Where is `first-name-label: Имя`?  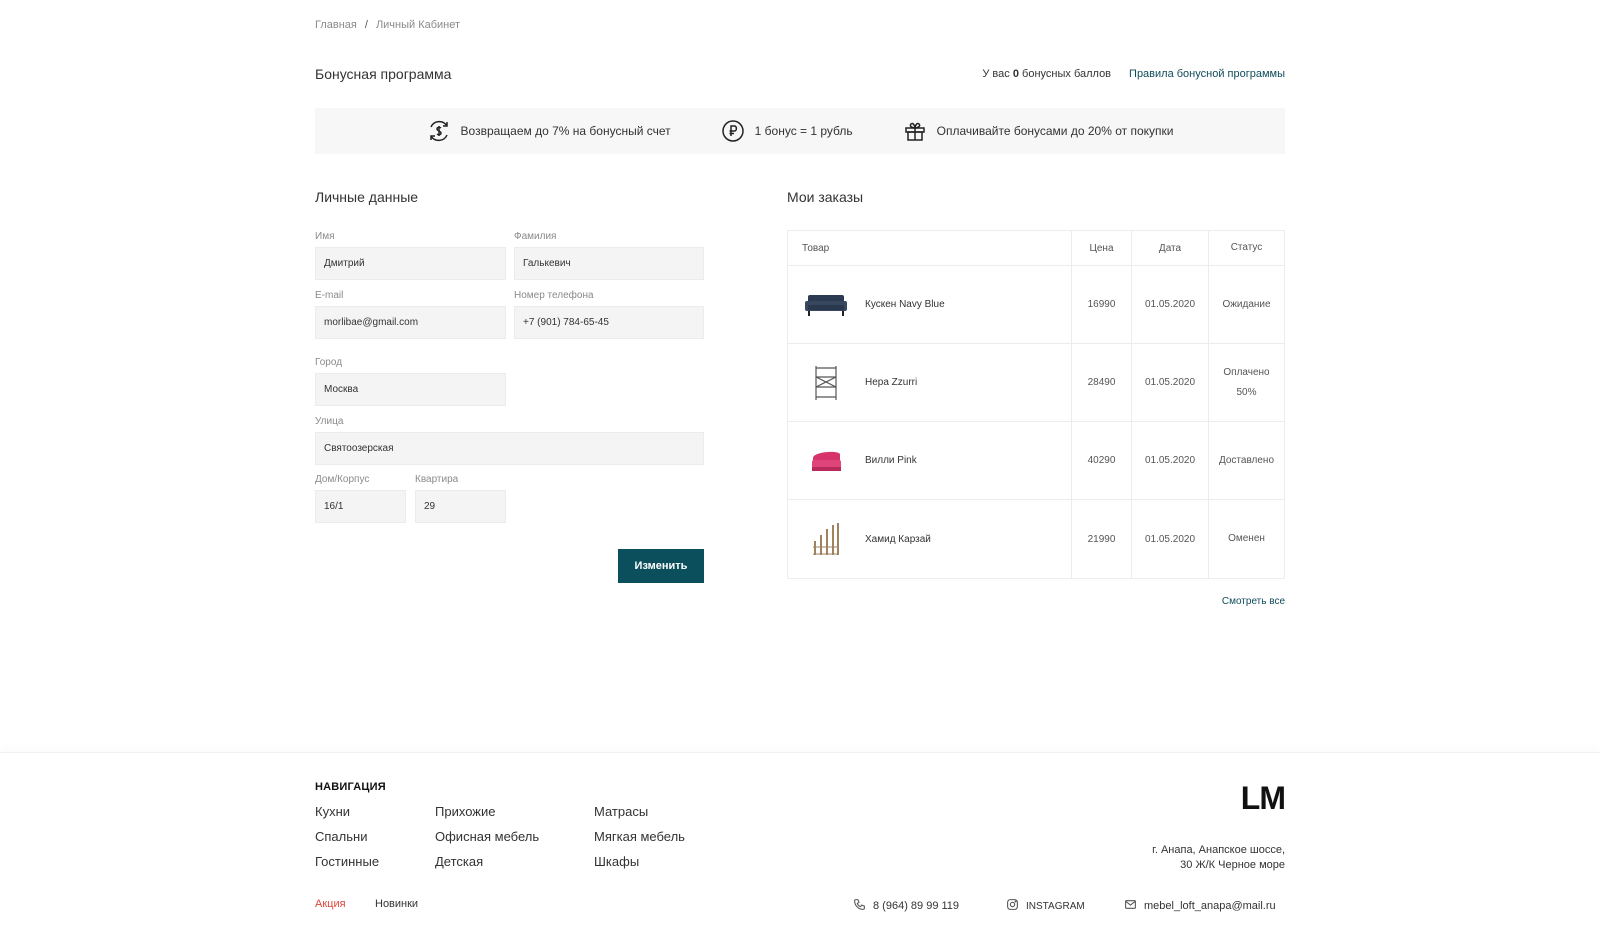 first-name-label: Имя is located at coordinates (325, 236).